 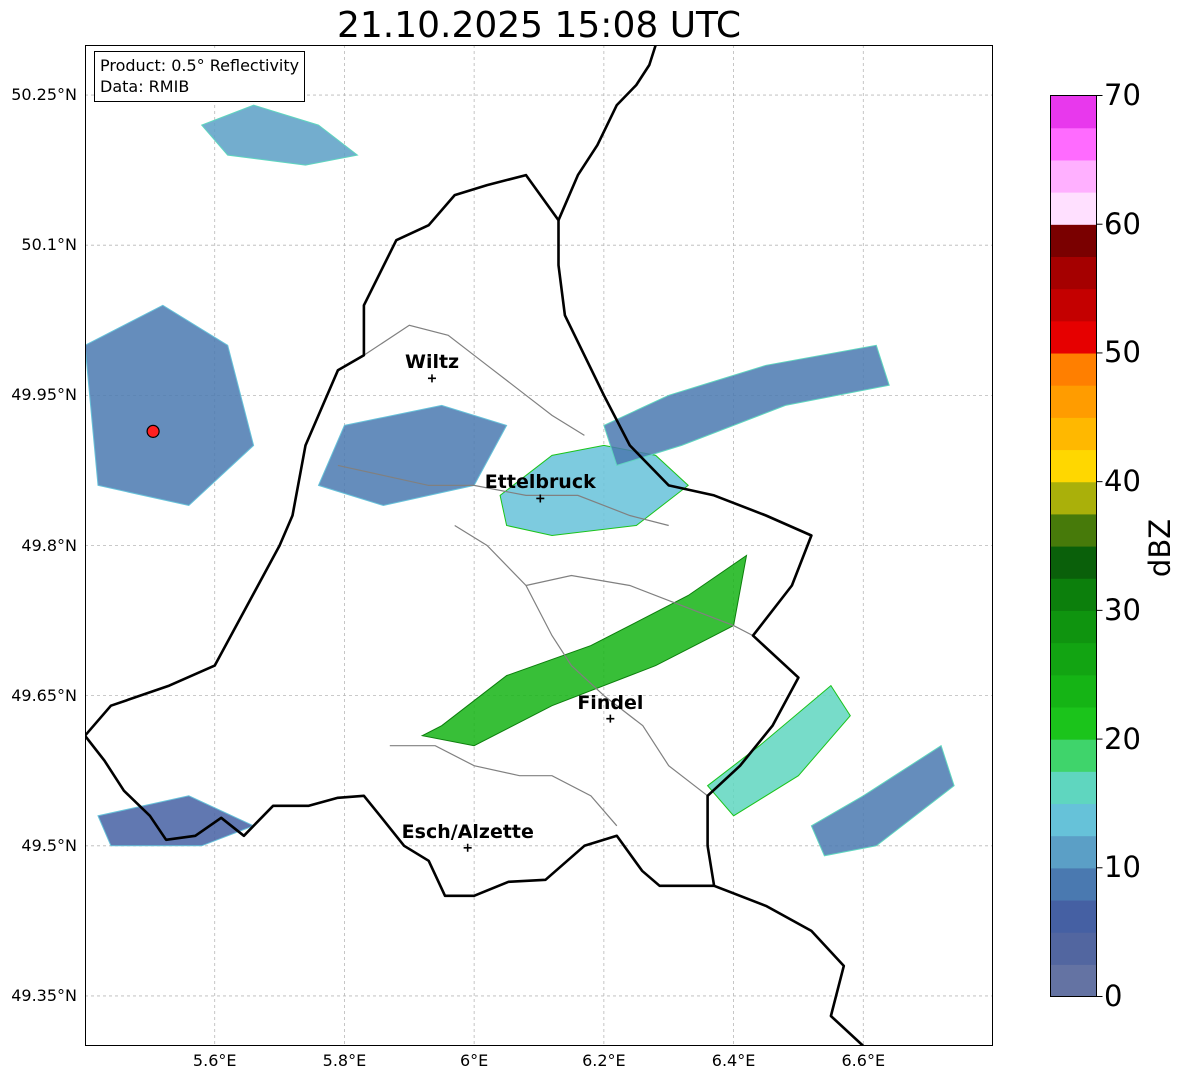 What do you see at coordinates (1122, 481) in the screenshot?
I see `colorbar-tick-label-4: 40` at bounding box center [1122, 481].